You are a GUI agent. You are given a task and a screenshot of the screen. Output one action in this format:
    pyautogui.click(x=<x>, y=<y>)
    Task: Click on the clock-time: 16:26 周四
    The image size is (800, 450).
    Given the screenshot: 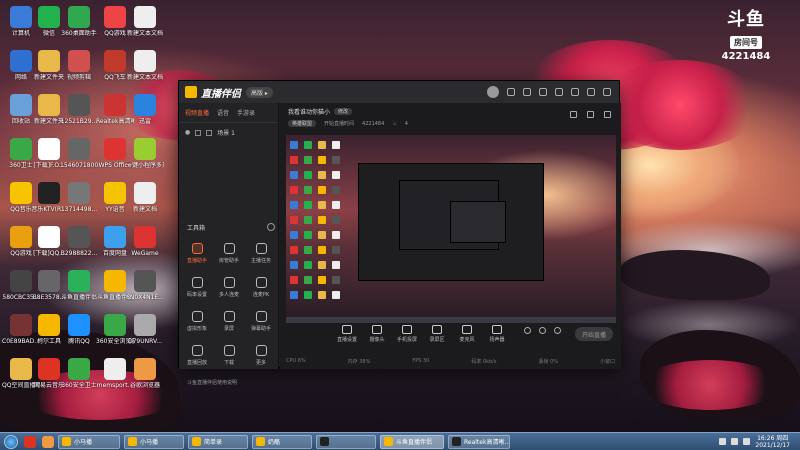 What is the action you would take?
    pyautogui.click(x=773, y=438)
    